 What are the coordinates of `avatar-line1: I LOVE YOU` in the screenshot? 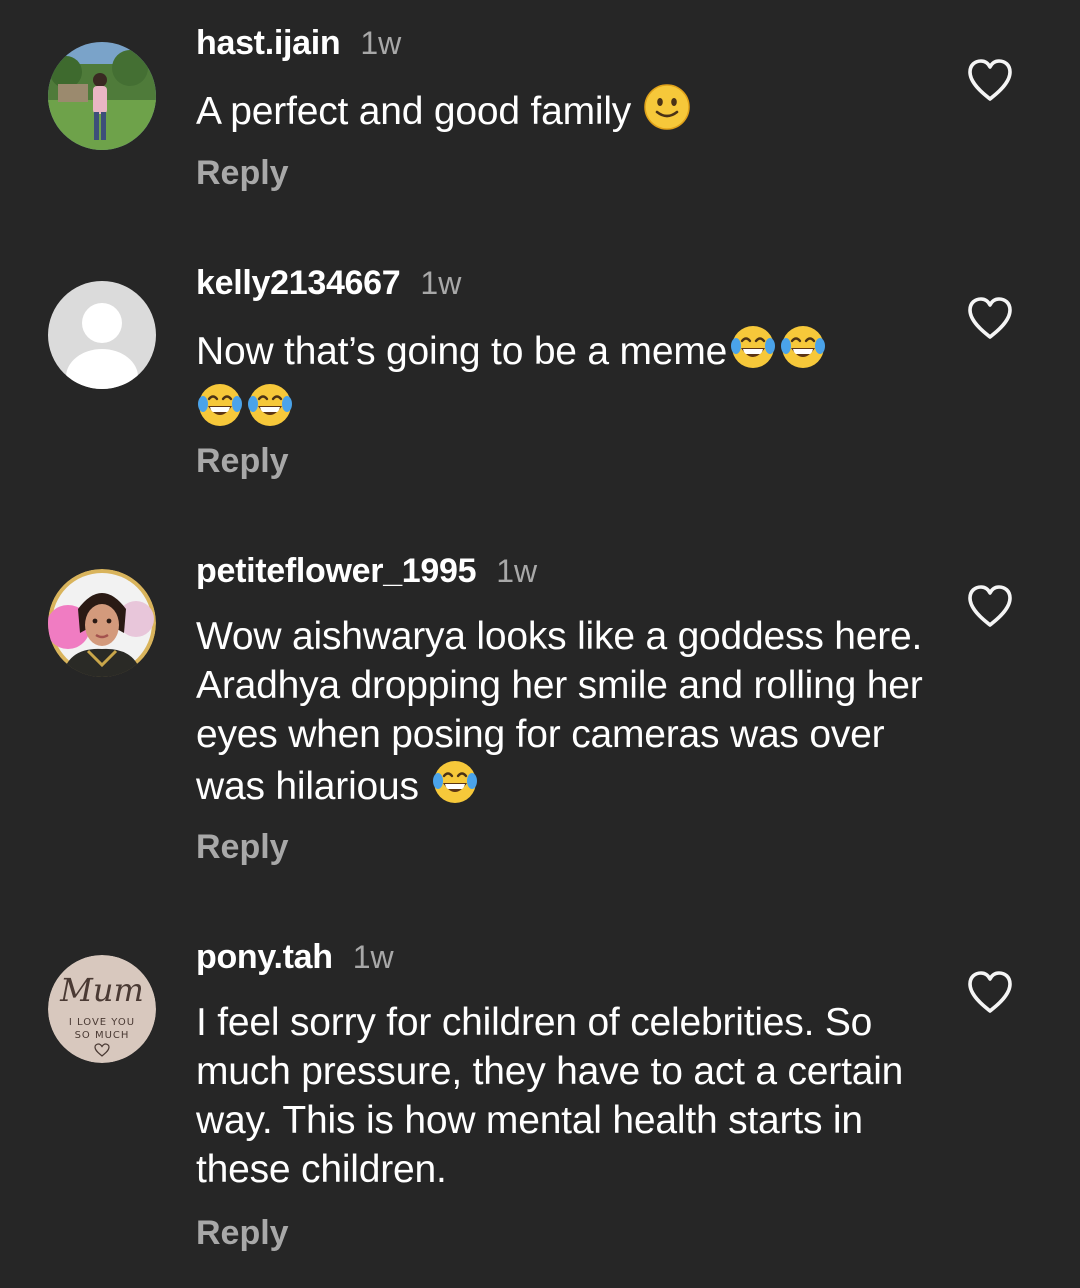 It's located at (102, 1022).